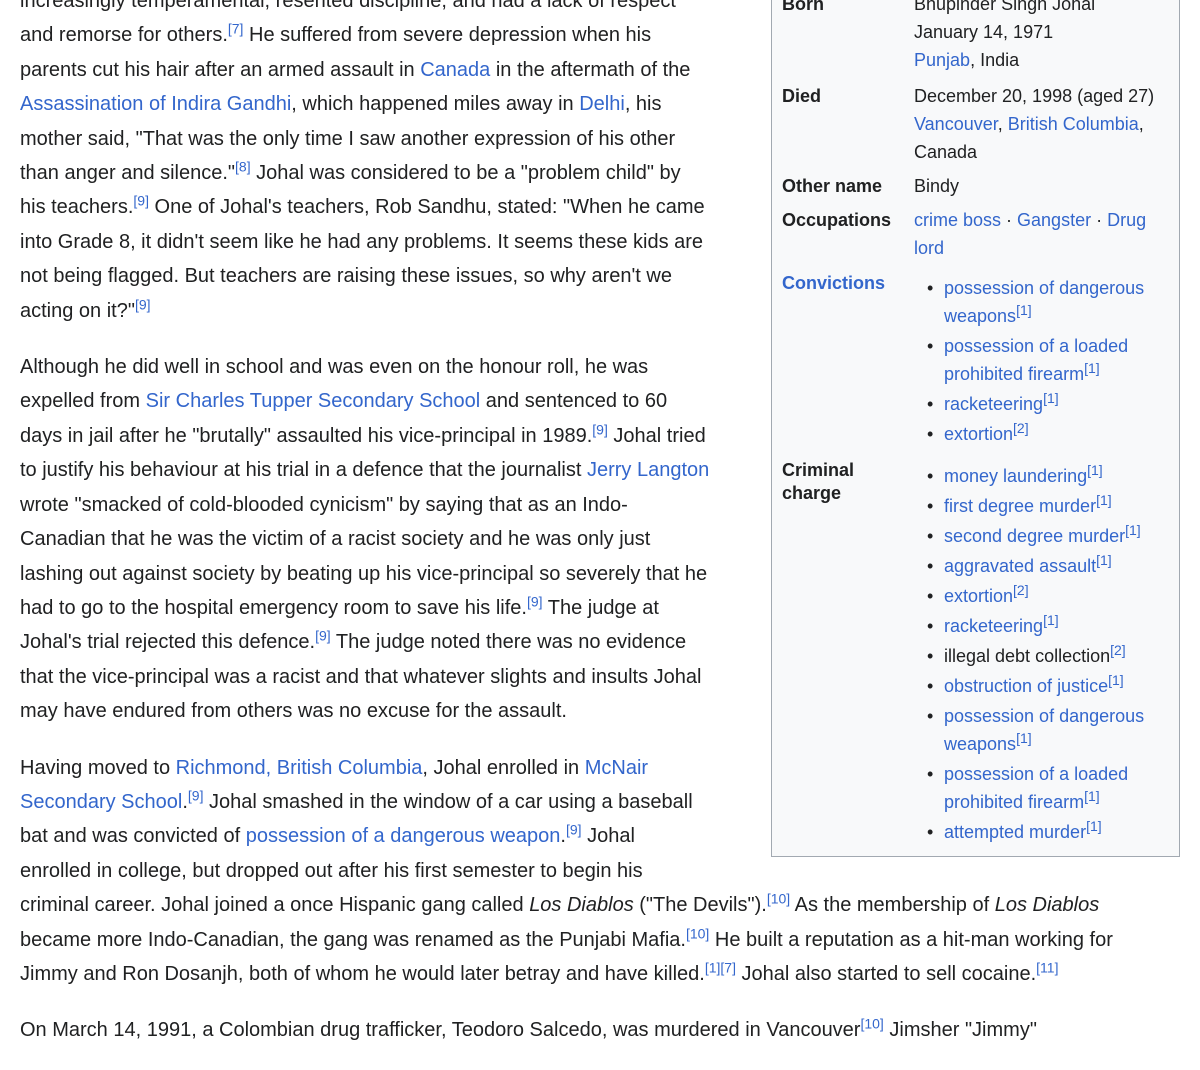 Image resolution: width=1200 pixels, height=1070 pixels. Describe the element at coordinates (455, 70) in the screenshot. I see `link-canada: Canada` at that location.